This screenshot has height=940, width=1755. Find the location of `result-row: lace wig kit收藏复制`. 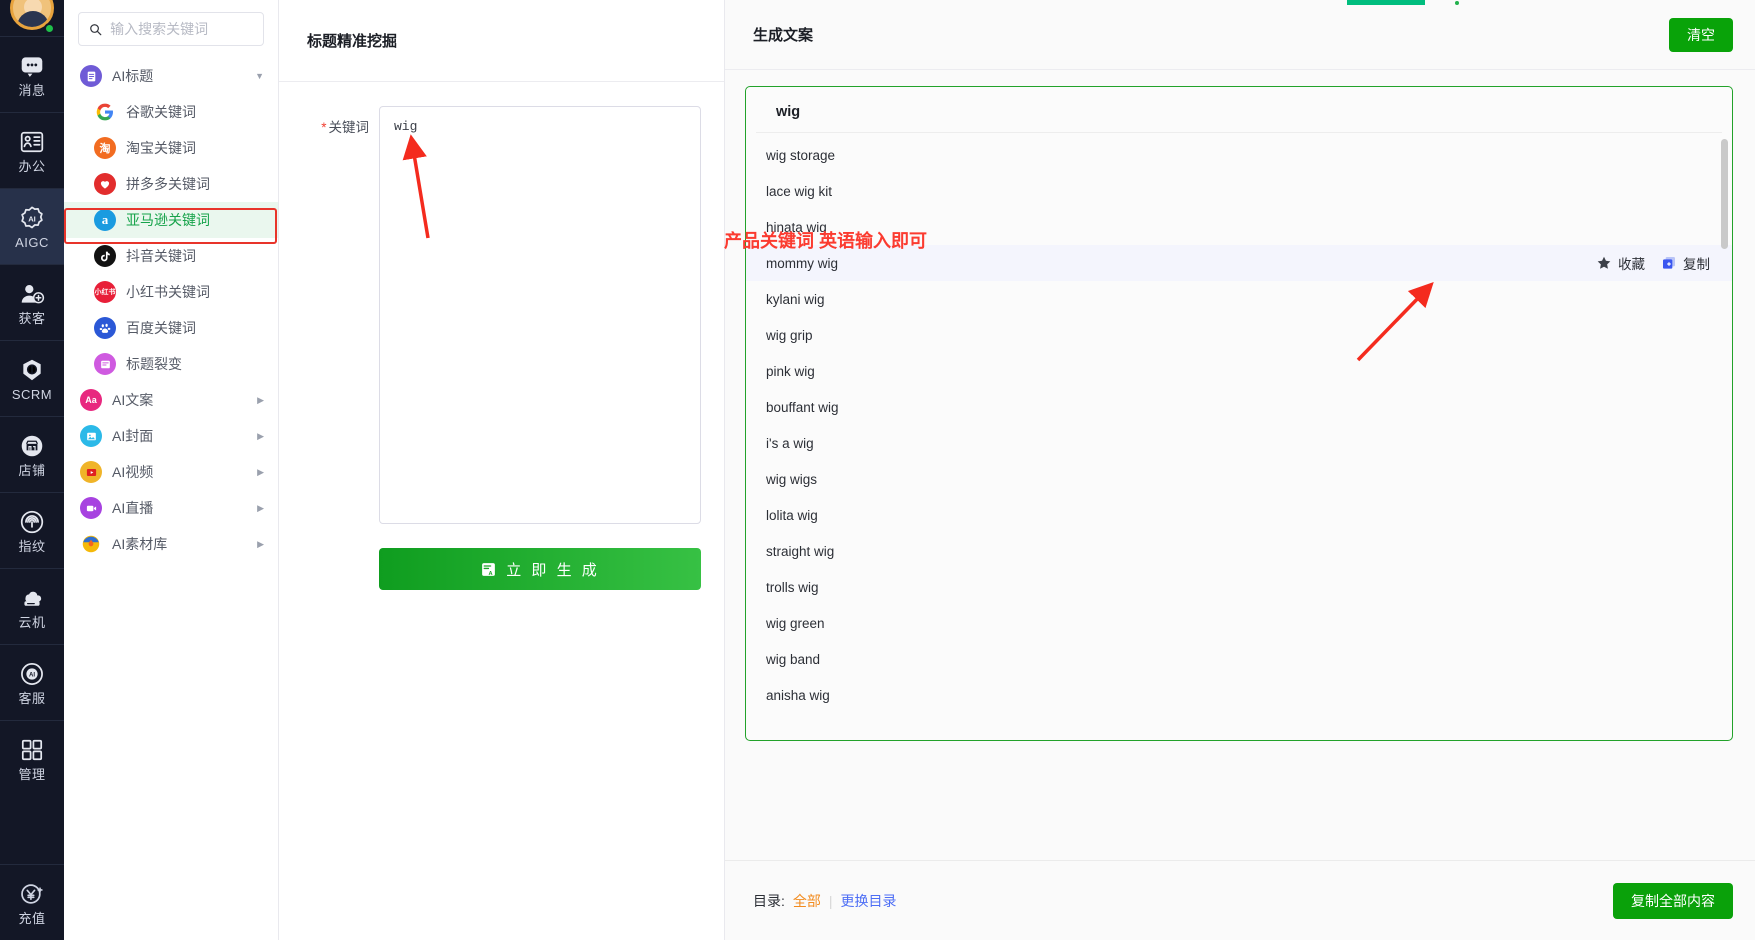

result-row: lace wig kit收藏复制 is located at coordinates (1239, 191).